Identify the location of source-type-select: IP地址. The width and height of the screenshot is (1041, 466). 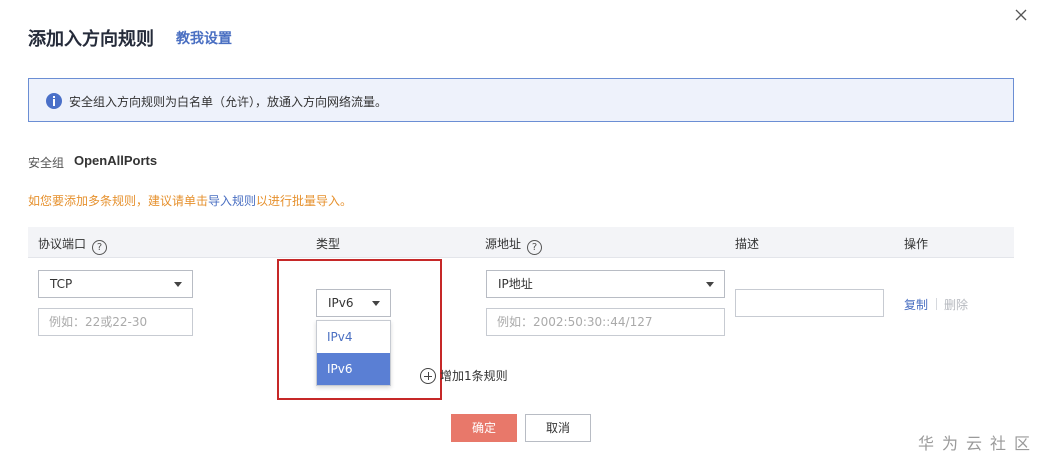
(605, 284).